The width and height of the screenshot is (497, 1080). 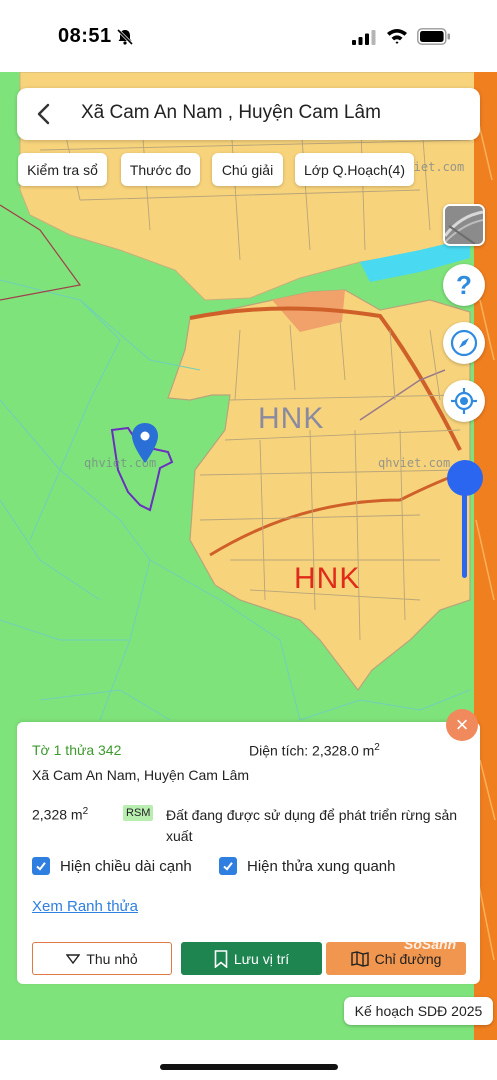 I want to click on parcel-area: Diện tích: 2,328.0 m2, so click(x=314, y=750).